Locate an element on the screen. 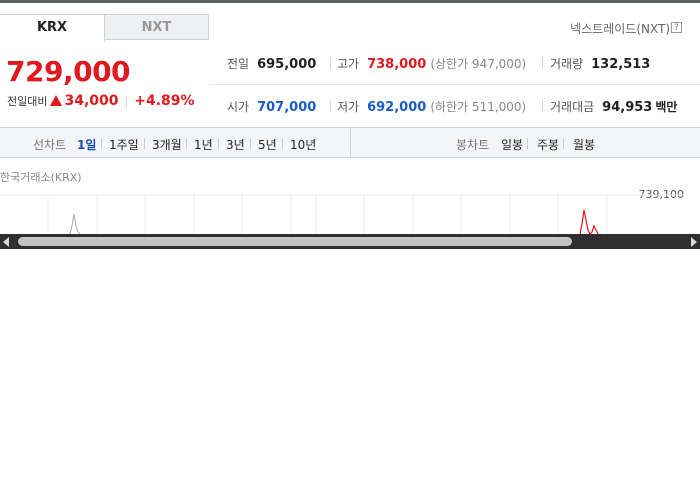  stat-value: 692,000 is located at coordinates (397, 107).